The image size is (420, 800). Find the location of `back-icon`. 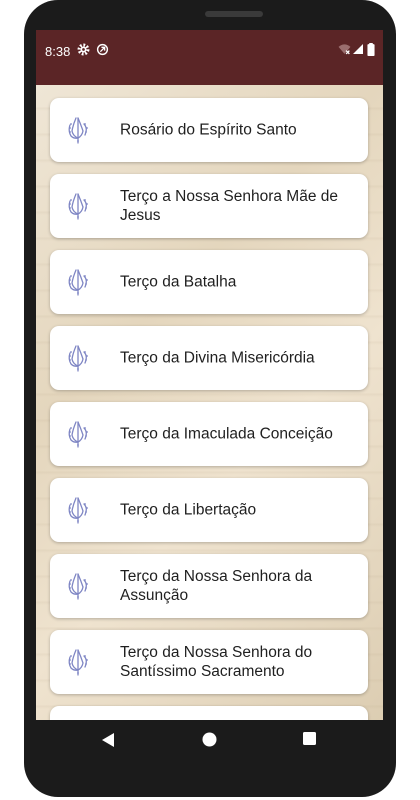

back-icon is located at coordinates (108, 740).